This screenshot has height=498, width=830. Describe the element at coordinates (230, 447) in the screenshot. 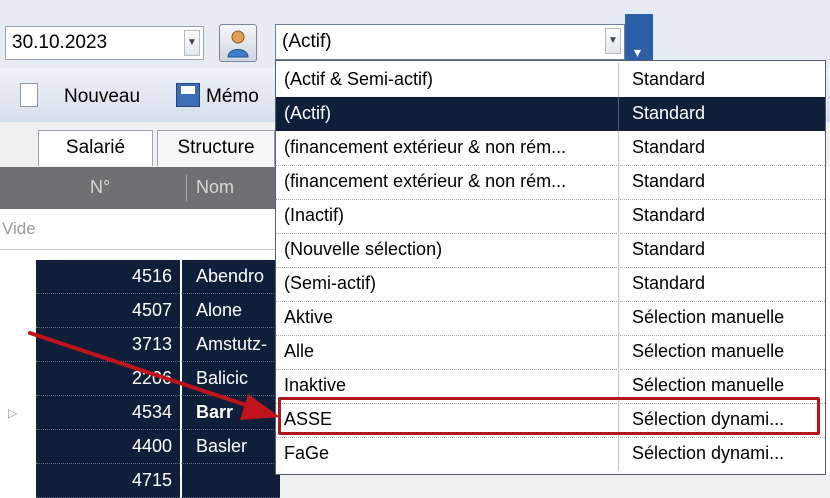

I see `row-name: Basler` at that location.